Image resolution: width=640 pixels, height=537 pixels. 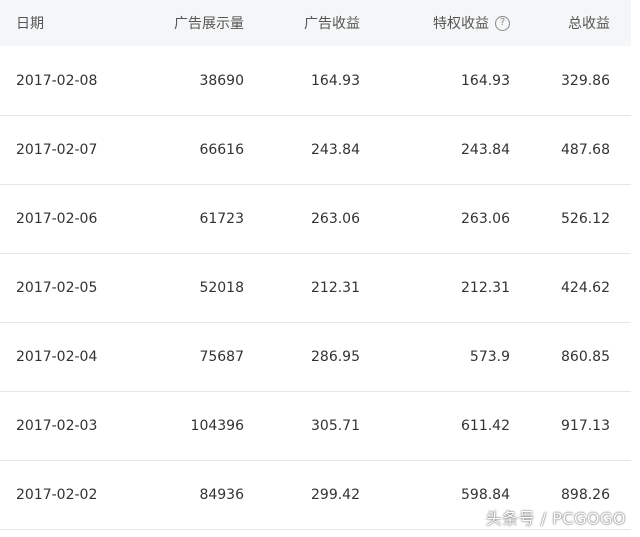 I want to click on table-row: 2017-02-06 61723 263.06 263.06 526.12, so click(x=315, y=219).